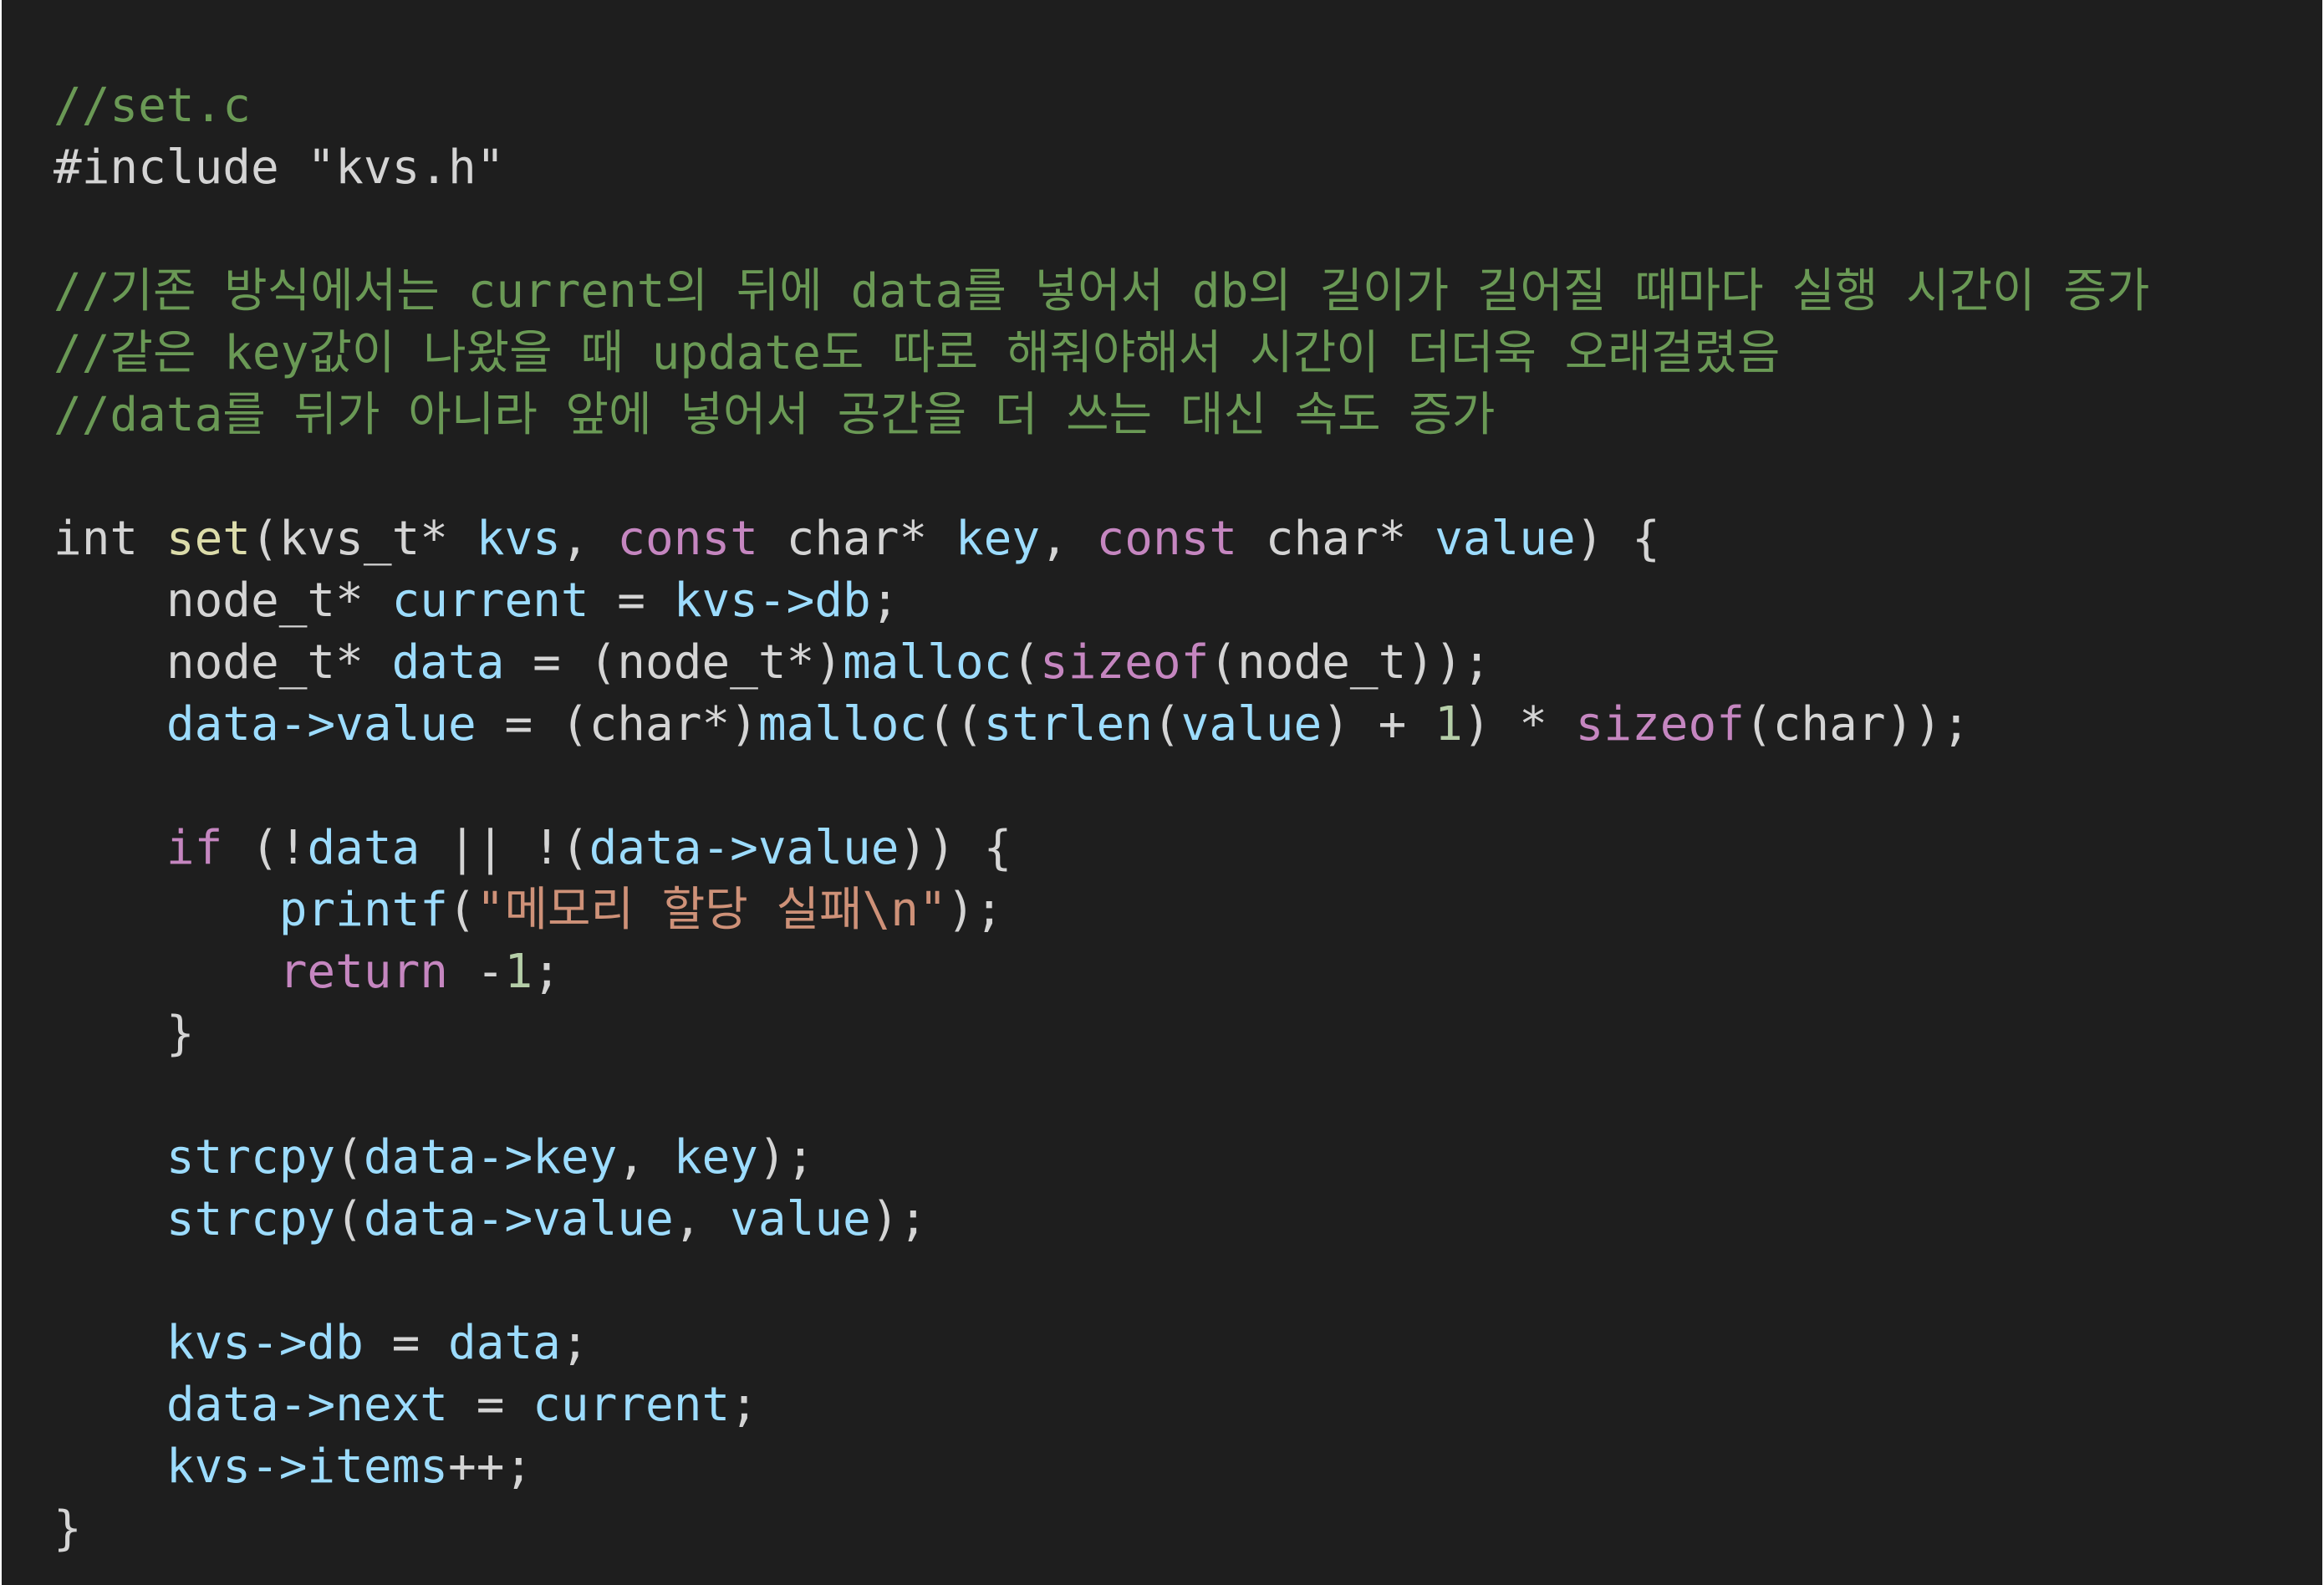 This screenshot has height=1585, width=2324. Describe the element at coordinates (673, 662) in the screenshot. I see `code-token-plain: = (node_t*)` at that location.